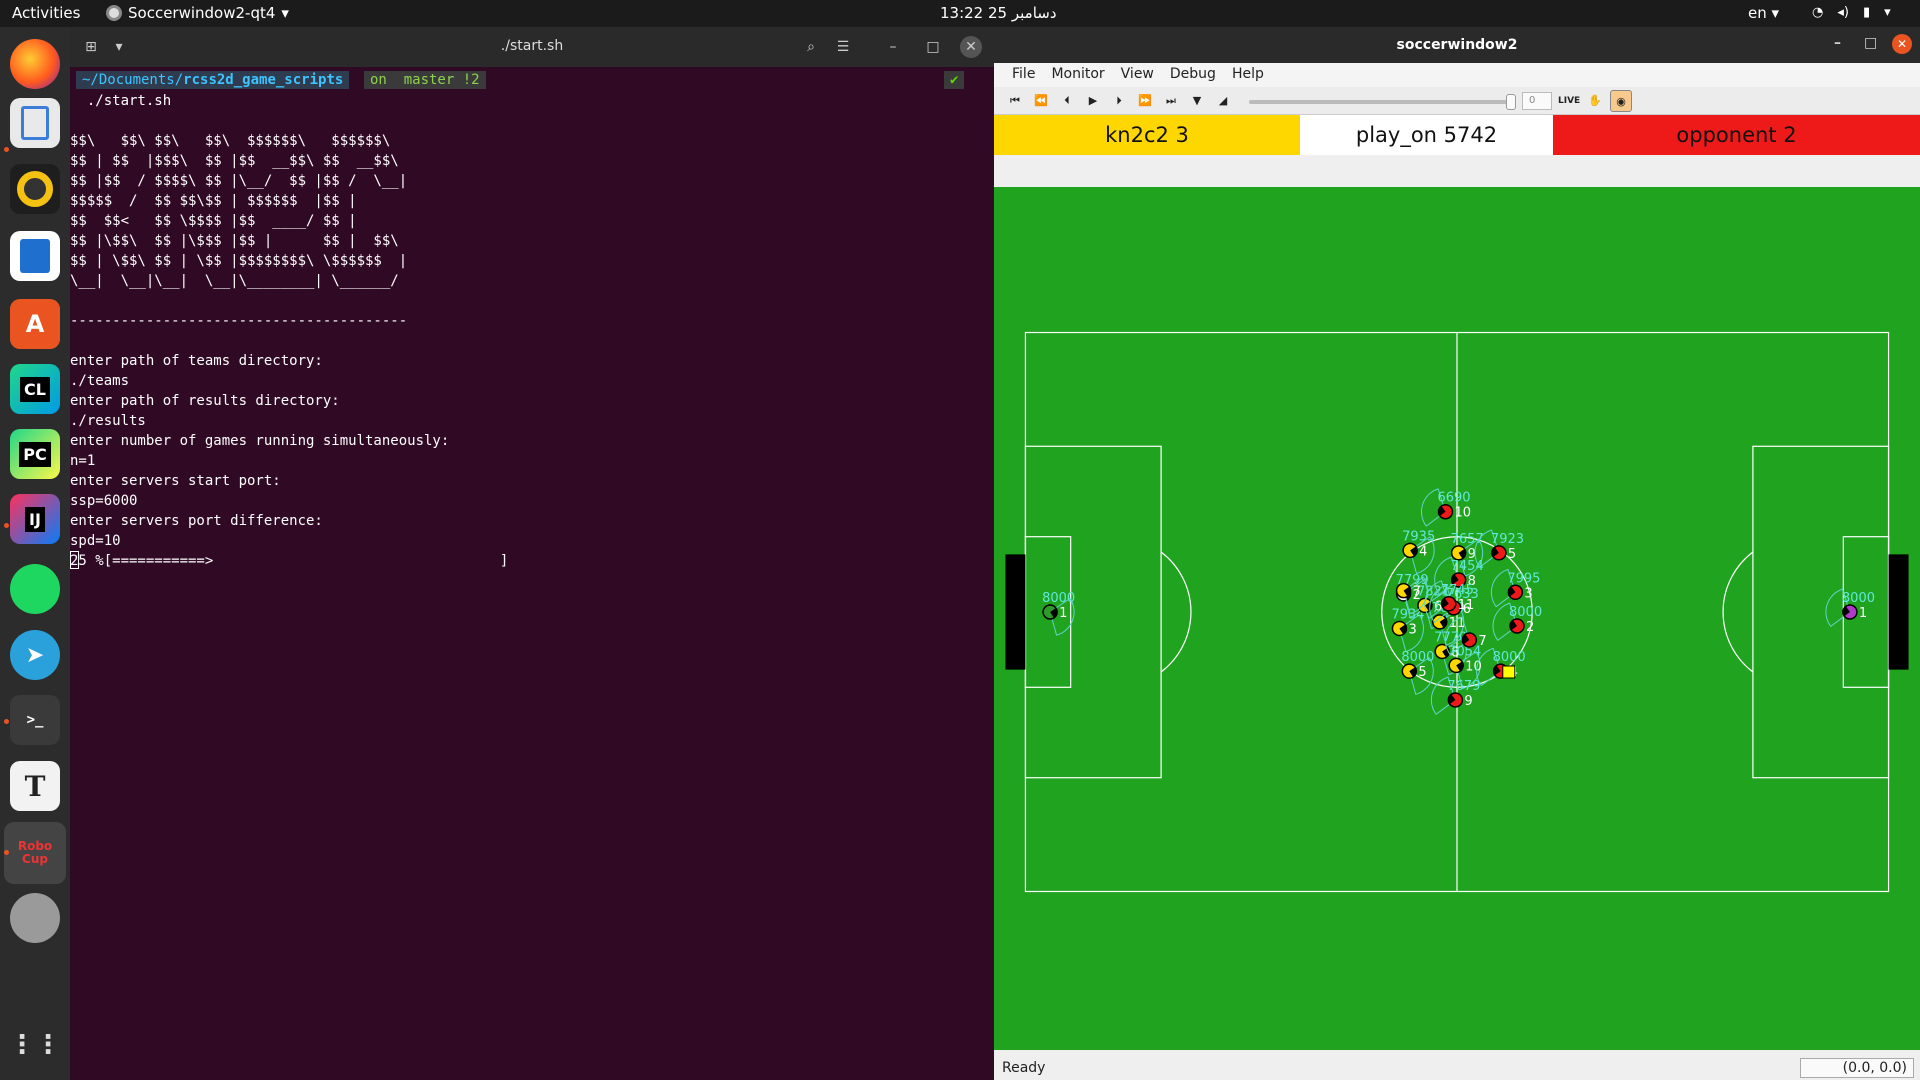 This screenshot has height=1080, width=1920. I want to click on right-team-score: opponent 2, so click(1736, 135).